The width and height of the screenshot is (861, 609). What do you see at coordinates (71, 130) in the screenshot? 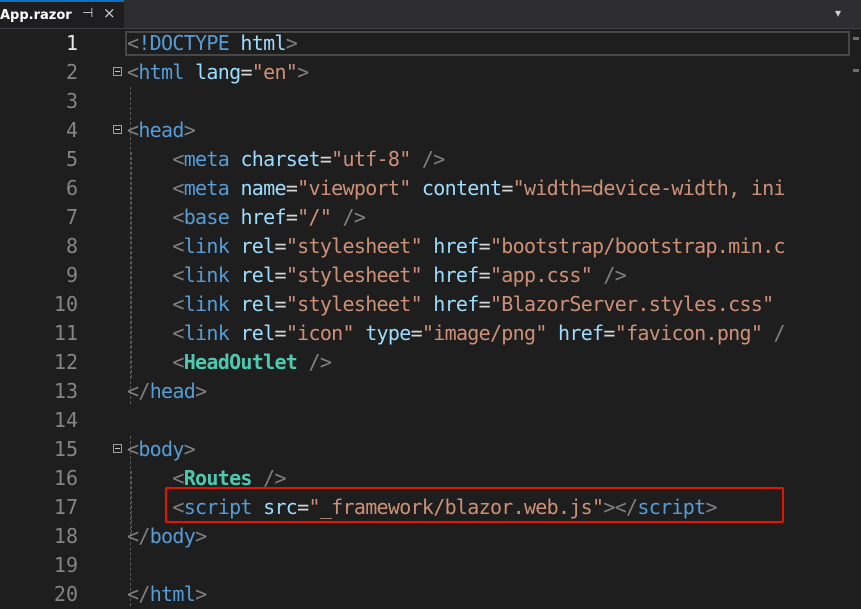
I see `line-number: 4` at bounding box center [71, 130].